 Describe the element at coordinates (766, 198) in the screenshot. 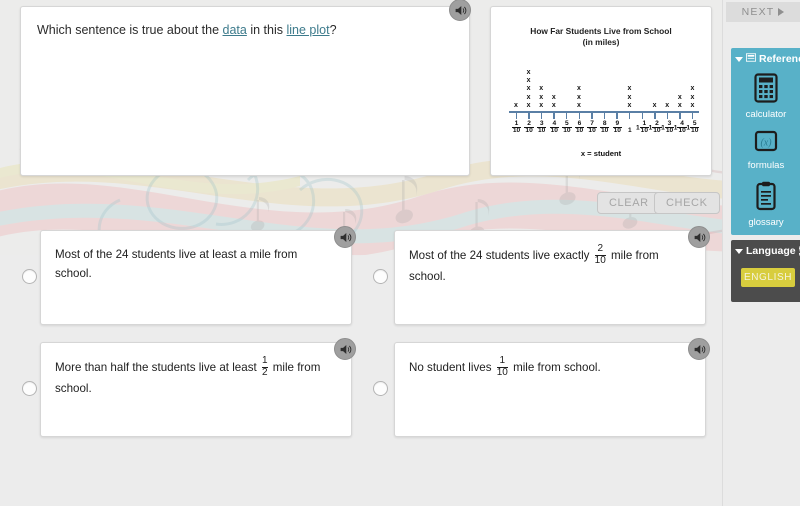

I see `glossary-icon` at that location.